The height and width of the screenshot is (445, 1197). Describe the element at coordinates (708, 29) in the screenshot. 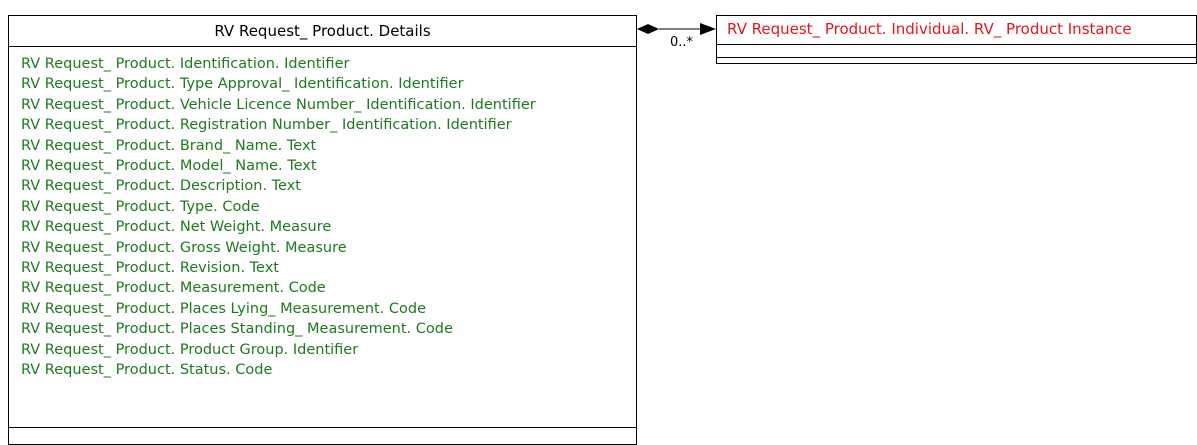

I see `arrowhead-icon` at that location.